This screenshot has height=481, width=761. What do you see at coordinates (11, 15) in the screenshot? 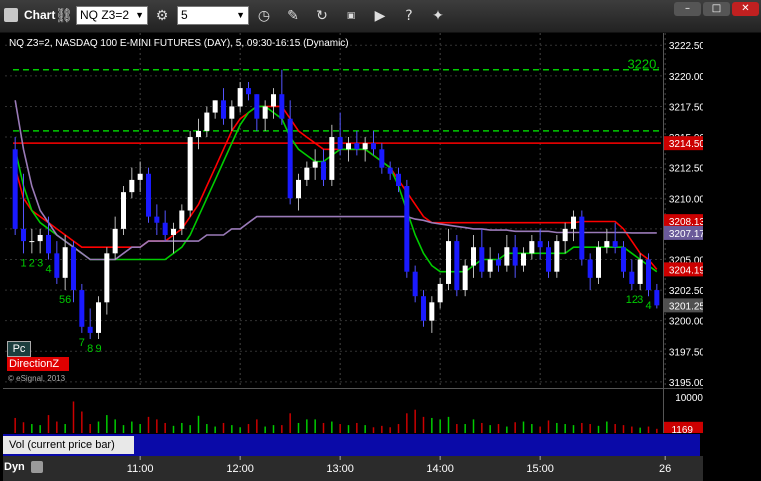
I see `app-icon` at bounding box center [11, 15].